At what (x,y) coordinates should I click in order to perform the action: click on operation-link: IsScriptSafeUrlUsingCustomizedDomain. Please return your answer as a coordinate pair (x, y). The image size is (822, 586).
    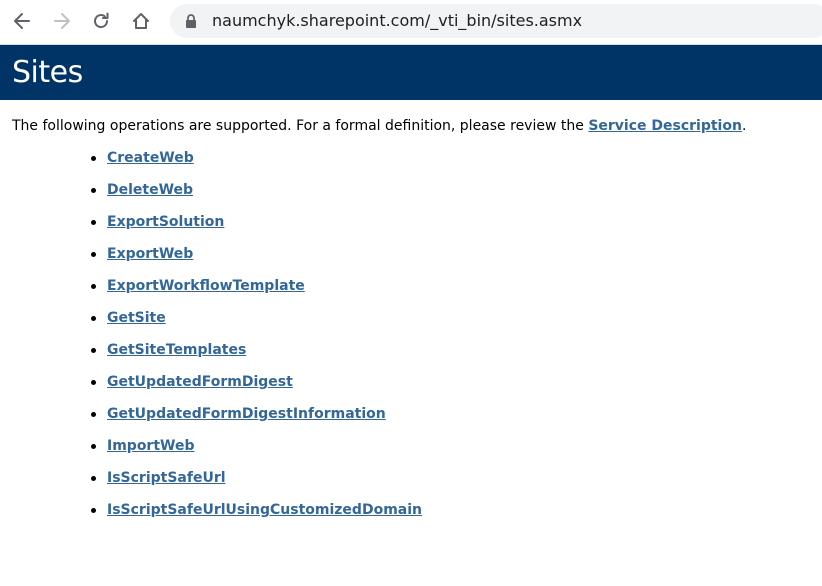
    Looking at the image, I should click on (264, 510).